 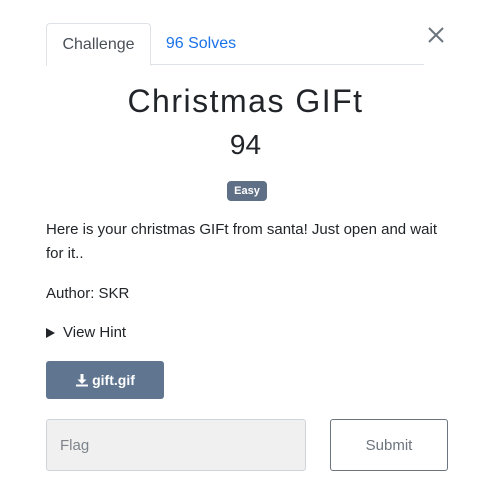 I want to click on tab-challenge: Challenge, so click(x=98, y=44).